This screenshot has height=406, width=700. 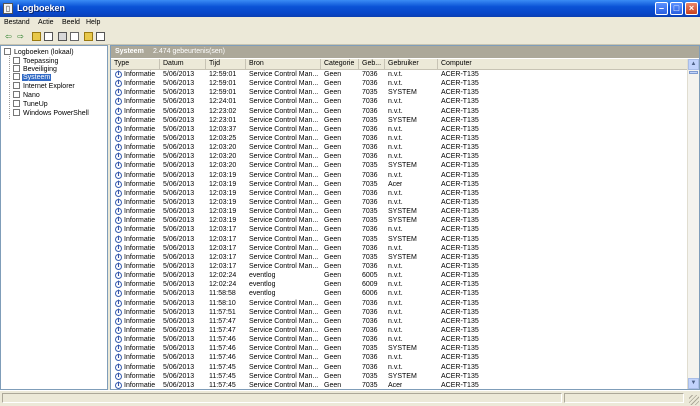 What do you see at coordinates (100, 36) in the screenshot?
I see `show-hide-action-pane-icon` at bounding box center [100, 36].